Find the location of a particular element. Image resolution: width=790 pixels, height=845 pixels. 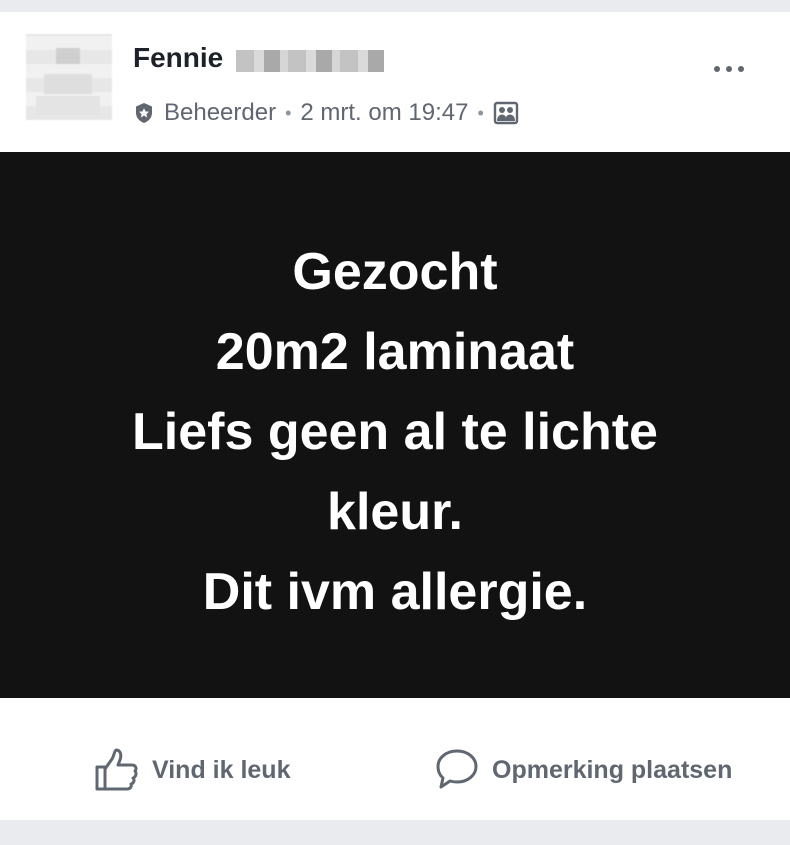

more-options-button is located at coordinates (729, 69).